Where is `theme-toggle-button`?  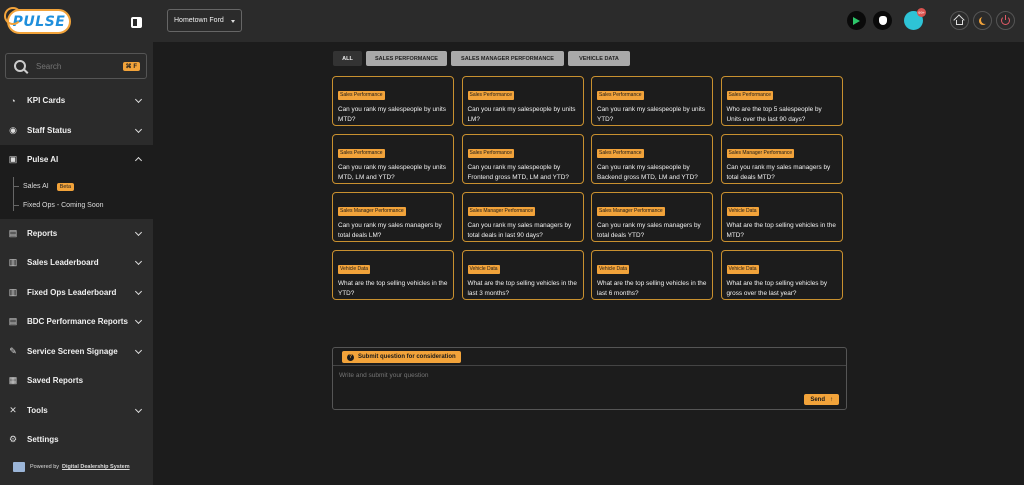 theme-toggle-button is located at coordinates (982, 20).